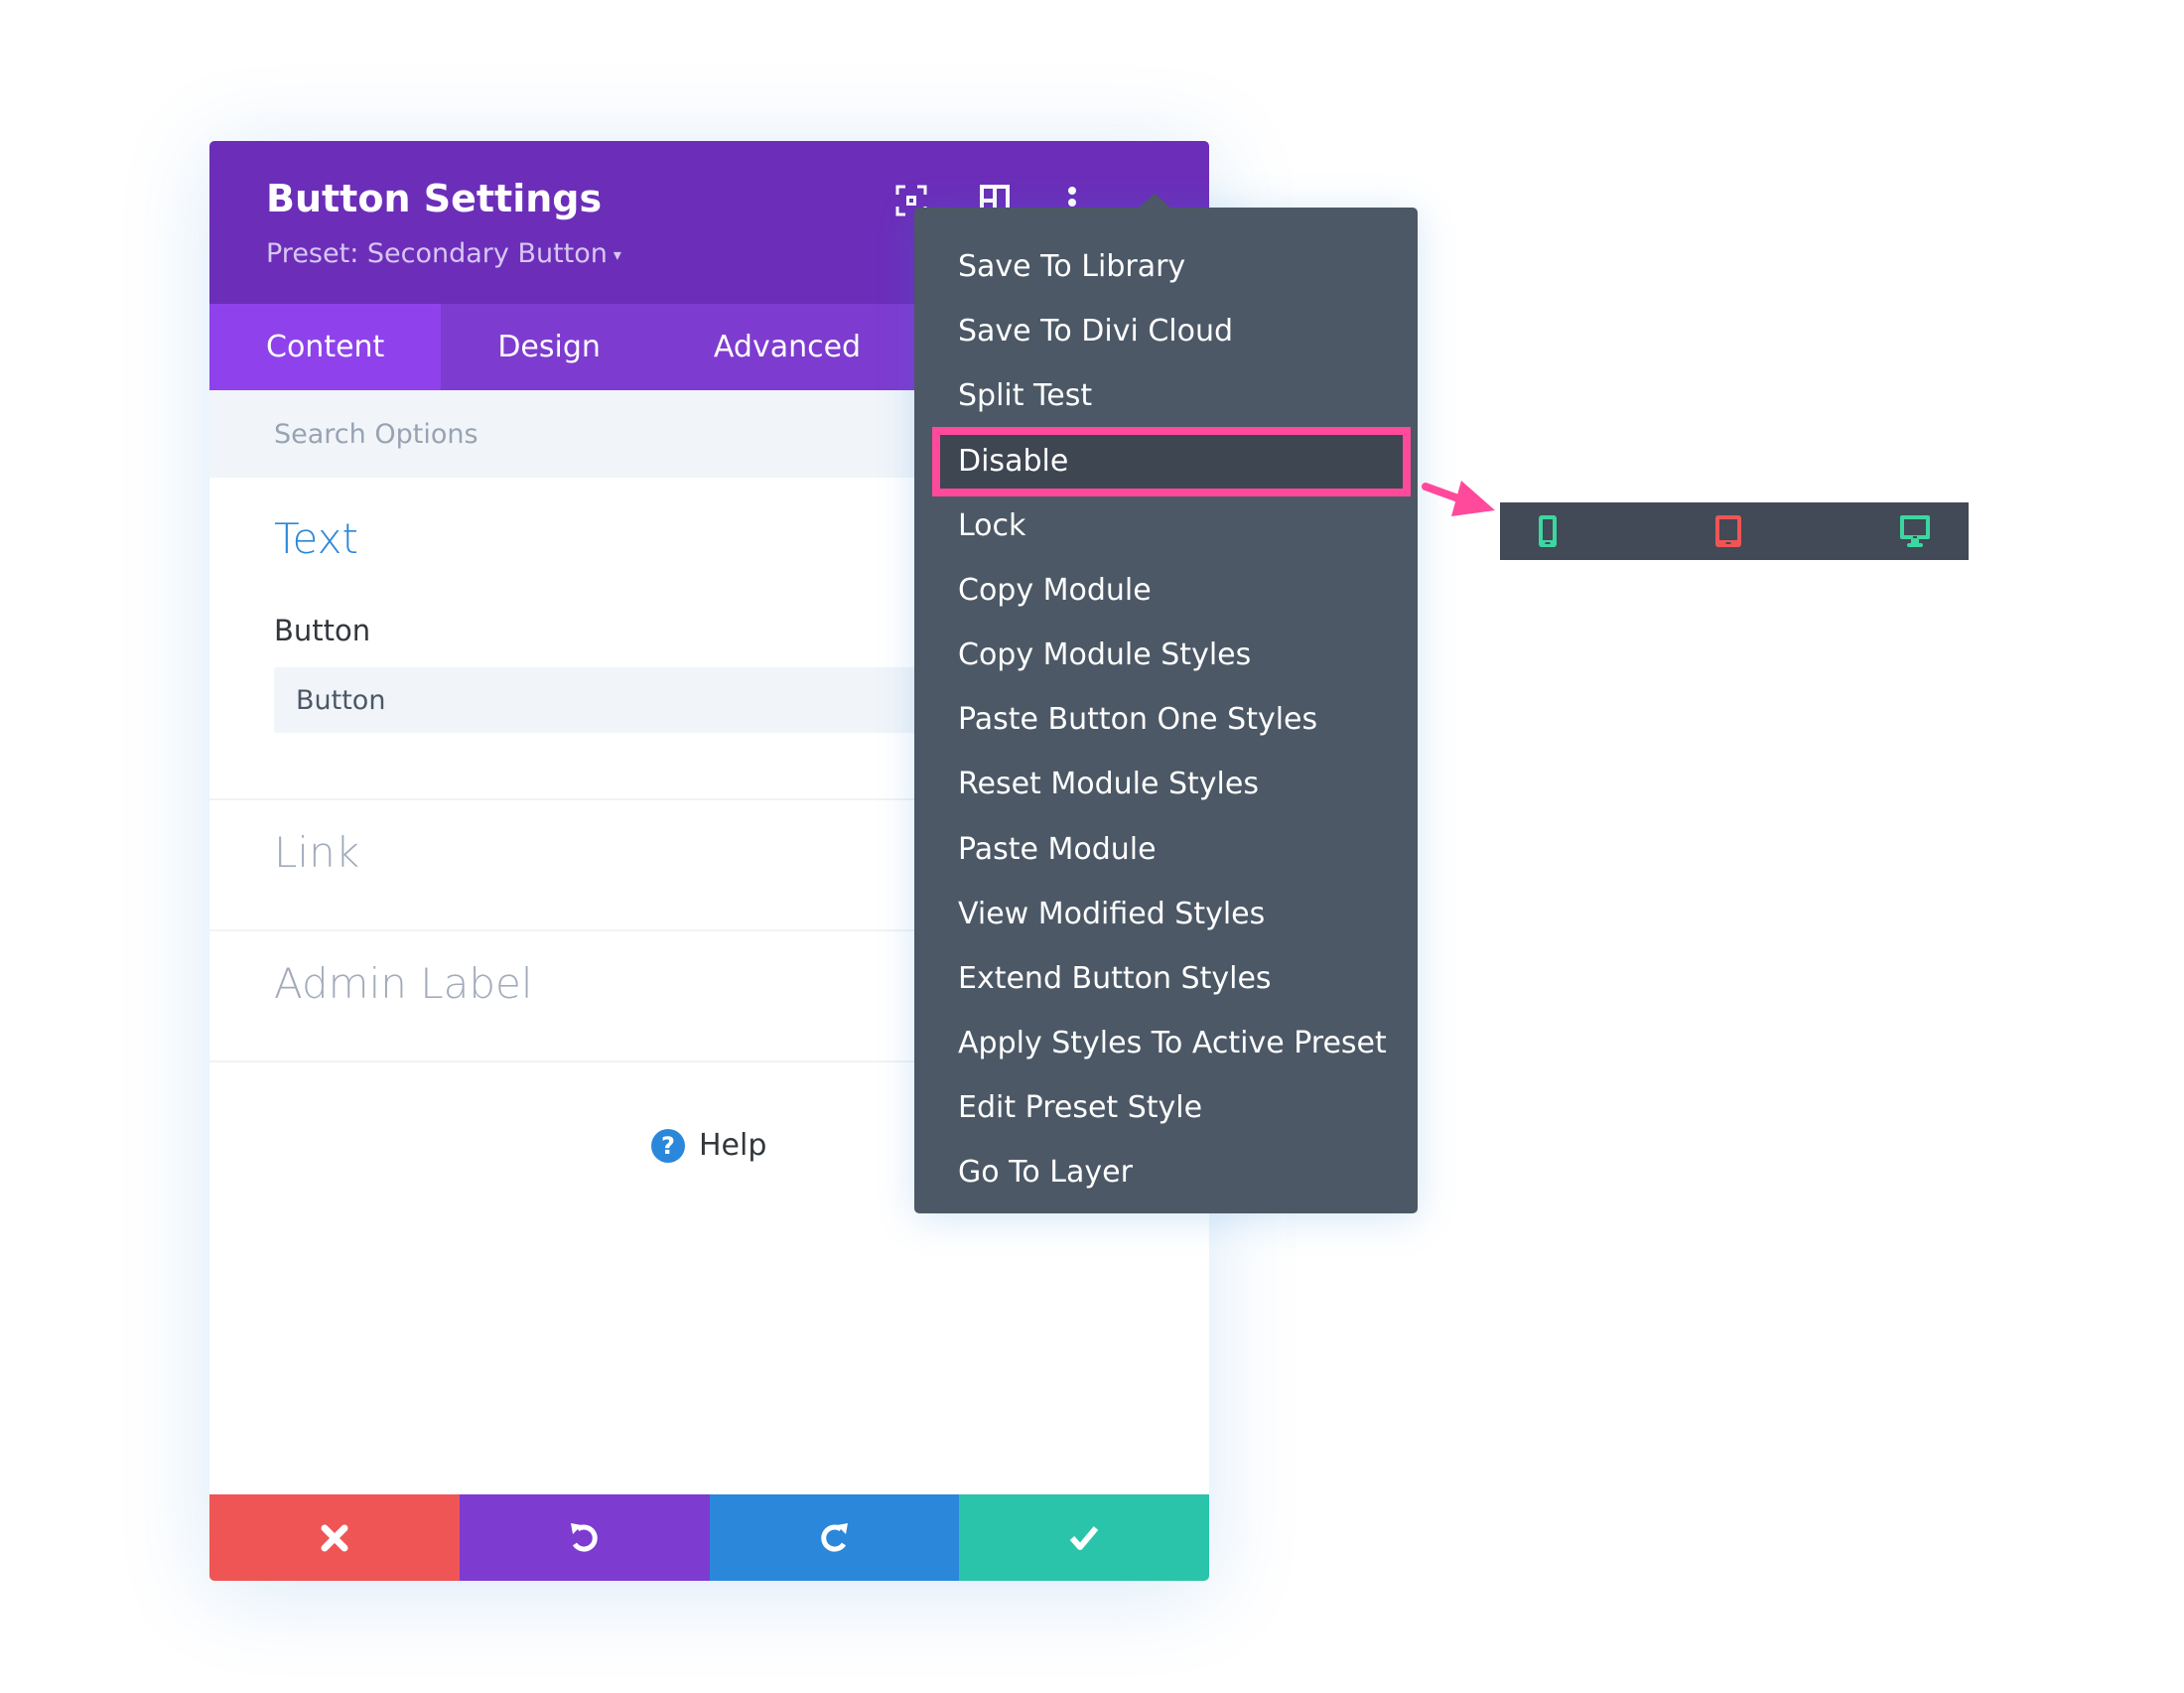  I want to click on menu-item-extend-button-styles: Extend Button Styles, so click(1166, 978).